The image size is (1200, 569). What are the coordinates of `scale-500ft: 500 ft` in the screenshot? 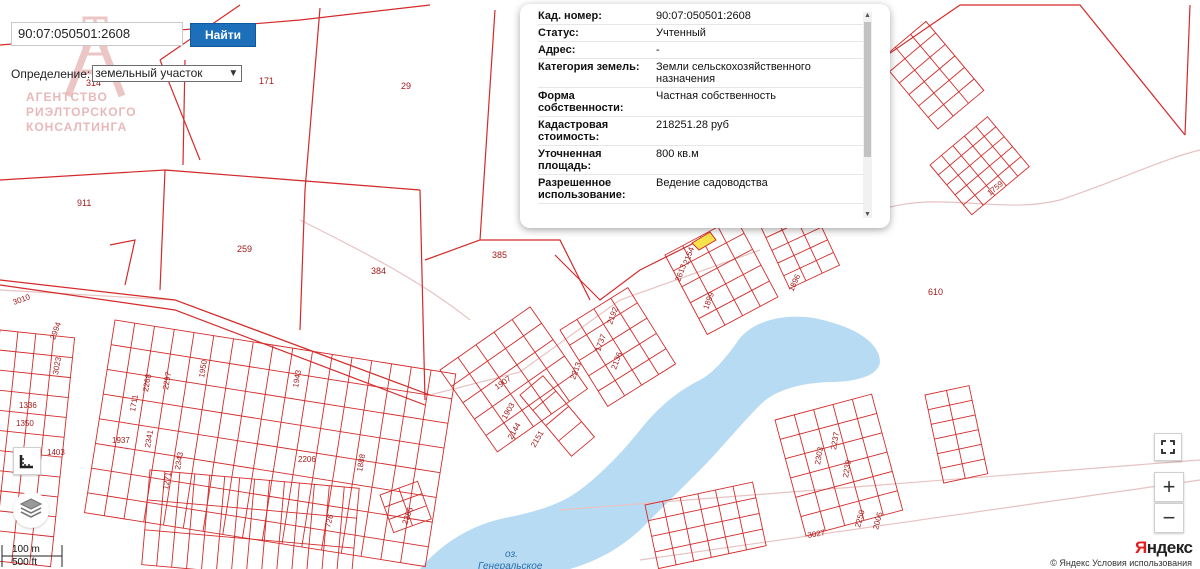 It's located at (25, 562).